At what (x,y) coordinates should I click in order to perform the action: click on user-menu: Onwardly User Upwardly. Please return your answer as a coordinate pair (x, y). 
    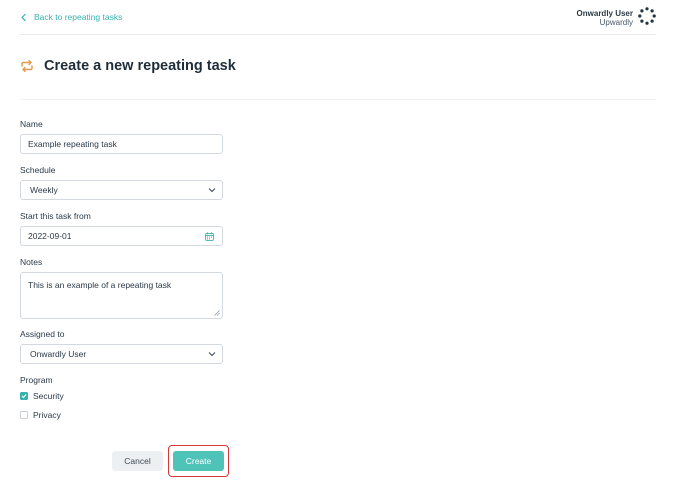
    Looking at the image, I should click on (605, 18).